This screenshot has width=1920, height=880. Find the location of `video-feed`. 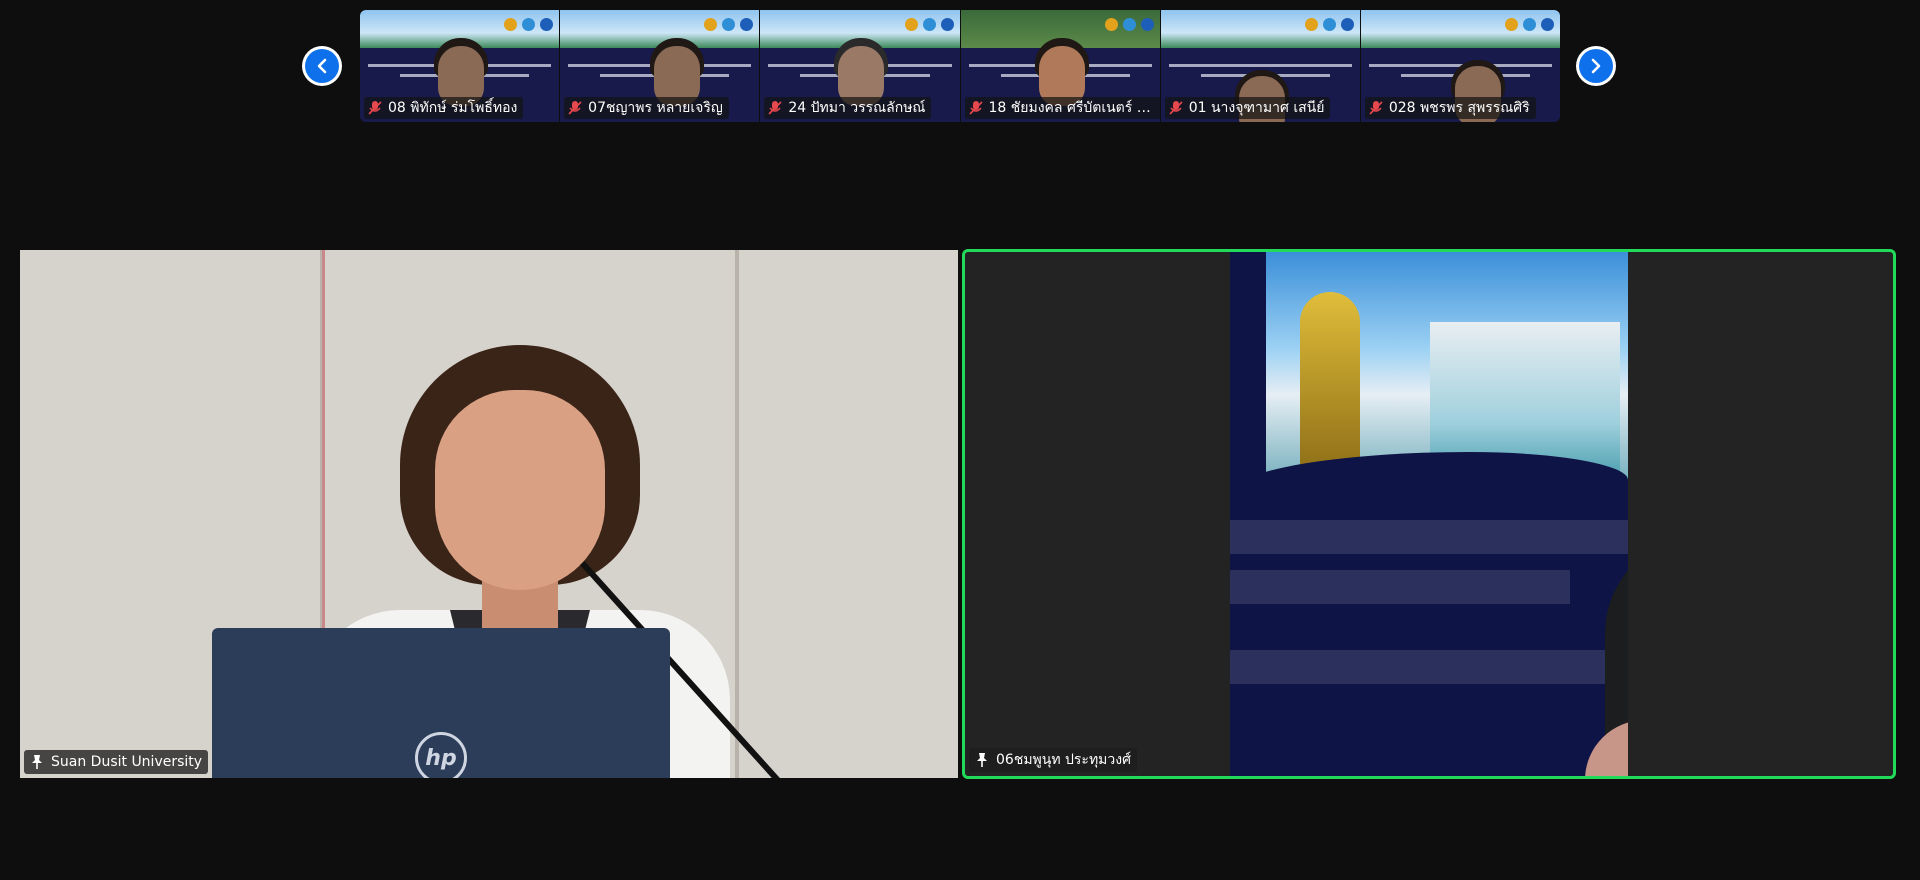

video-feed is located at coordinates (1429, 514).